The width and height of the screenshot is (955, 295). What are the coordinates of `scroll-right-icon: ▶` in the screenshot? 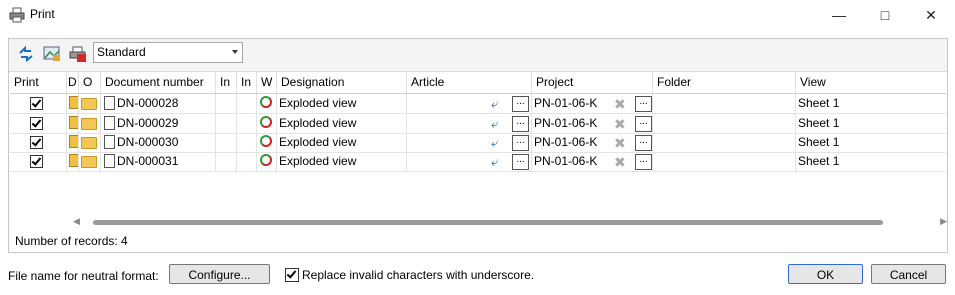 It's located at (943, 221).